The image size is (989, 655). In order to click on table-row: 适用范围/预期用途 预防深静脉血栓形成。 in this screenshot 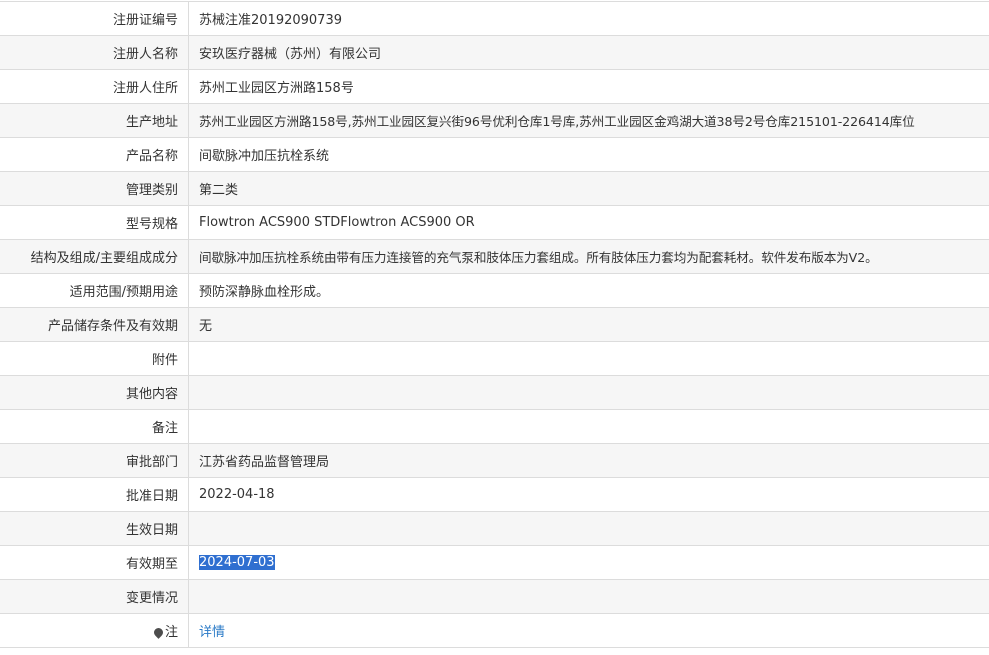, I will do `click(494, 291)`.